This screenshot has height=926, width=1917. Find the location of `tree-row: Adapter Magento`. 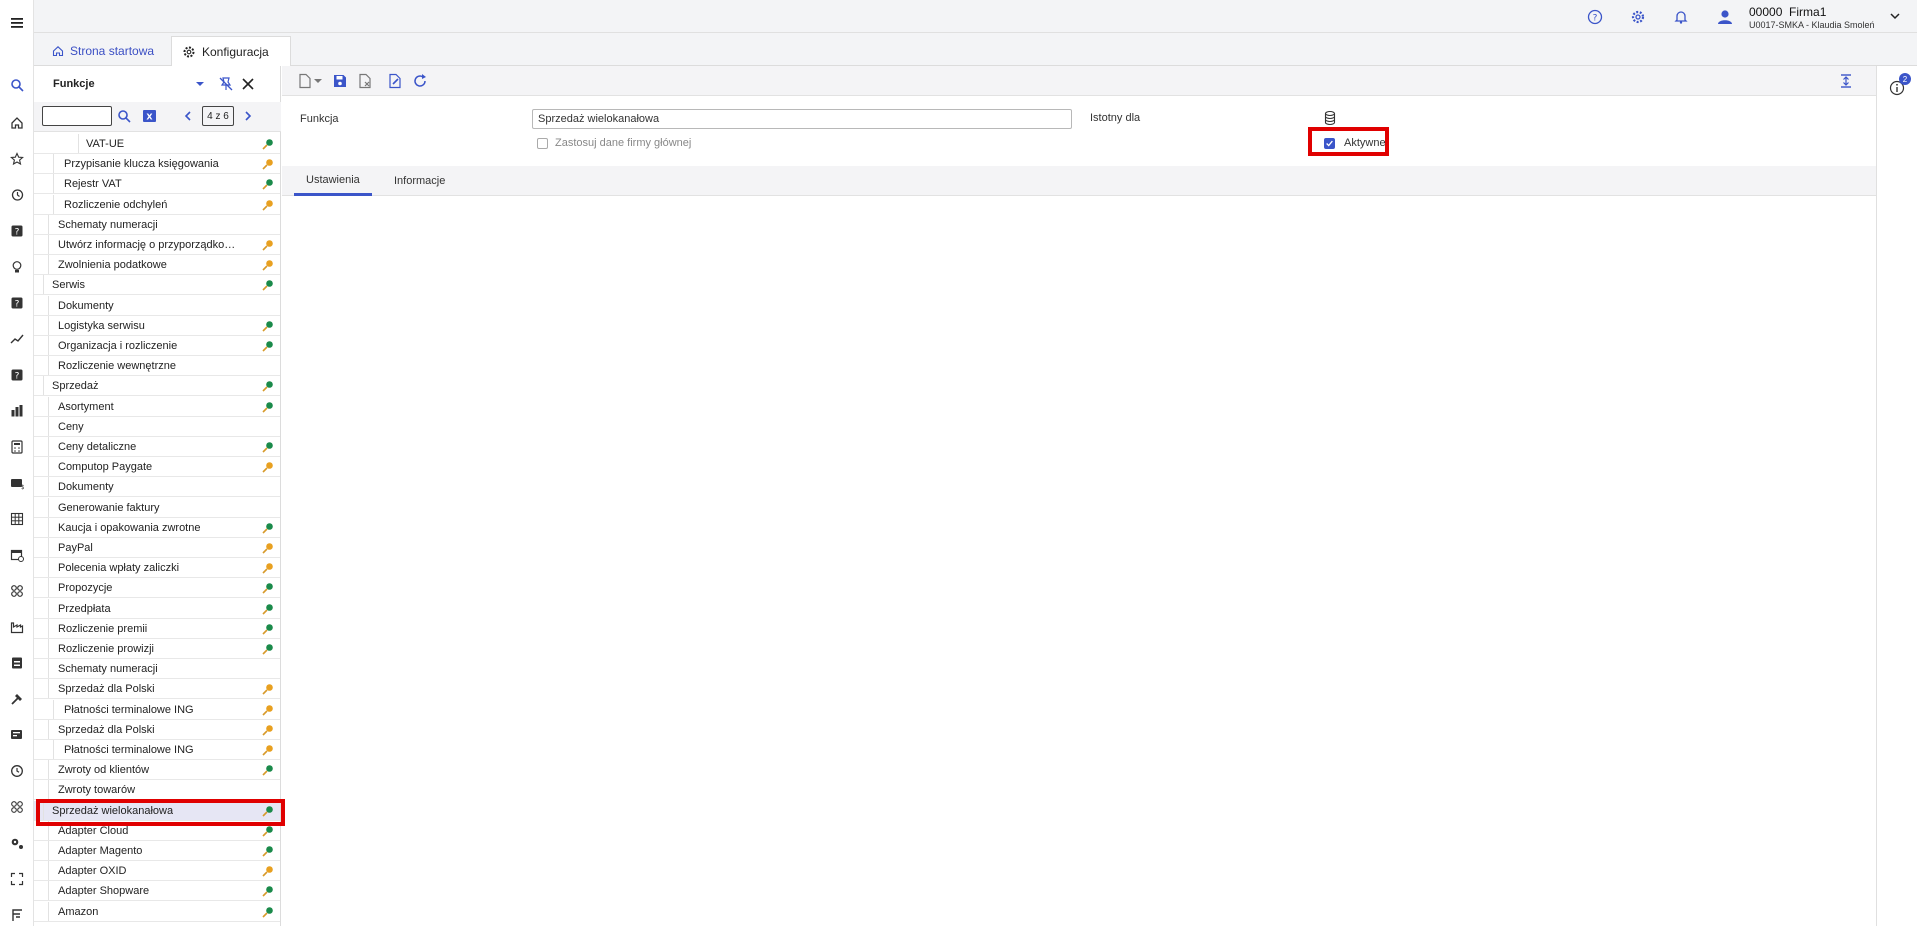

tree-row: Adapter Magento is located at coordinates (157, 851).